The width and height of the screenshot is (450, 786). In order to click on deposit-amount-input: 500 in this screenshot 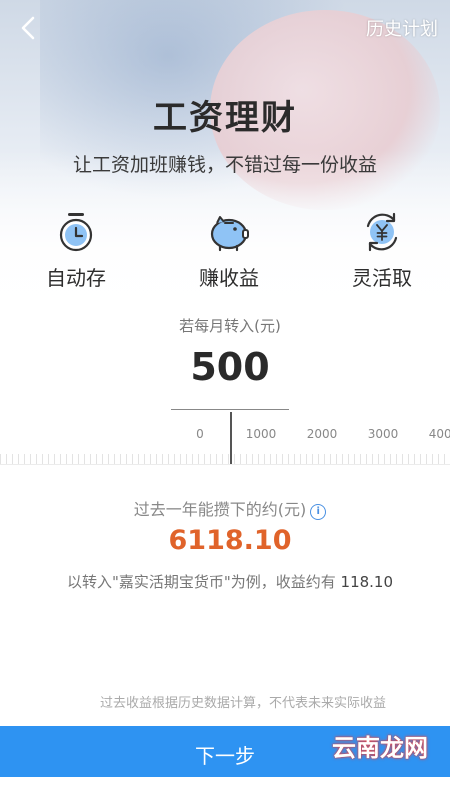, I will do `click(230, 367)`.